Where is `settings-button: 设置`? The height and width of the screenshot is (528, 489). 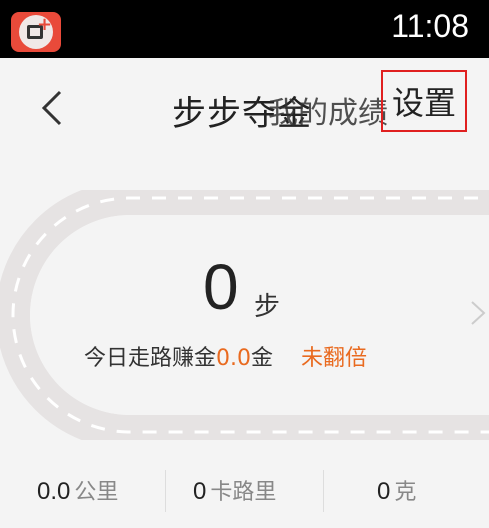 settings-button: 设置 is located at coordinates (424, 101).